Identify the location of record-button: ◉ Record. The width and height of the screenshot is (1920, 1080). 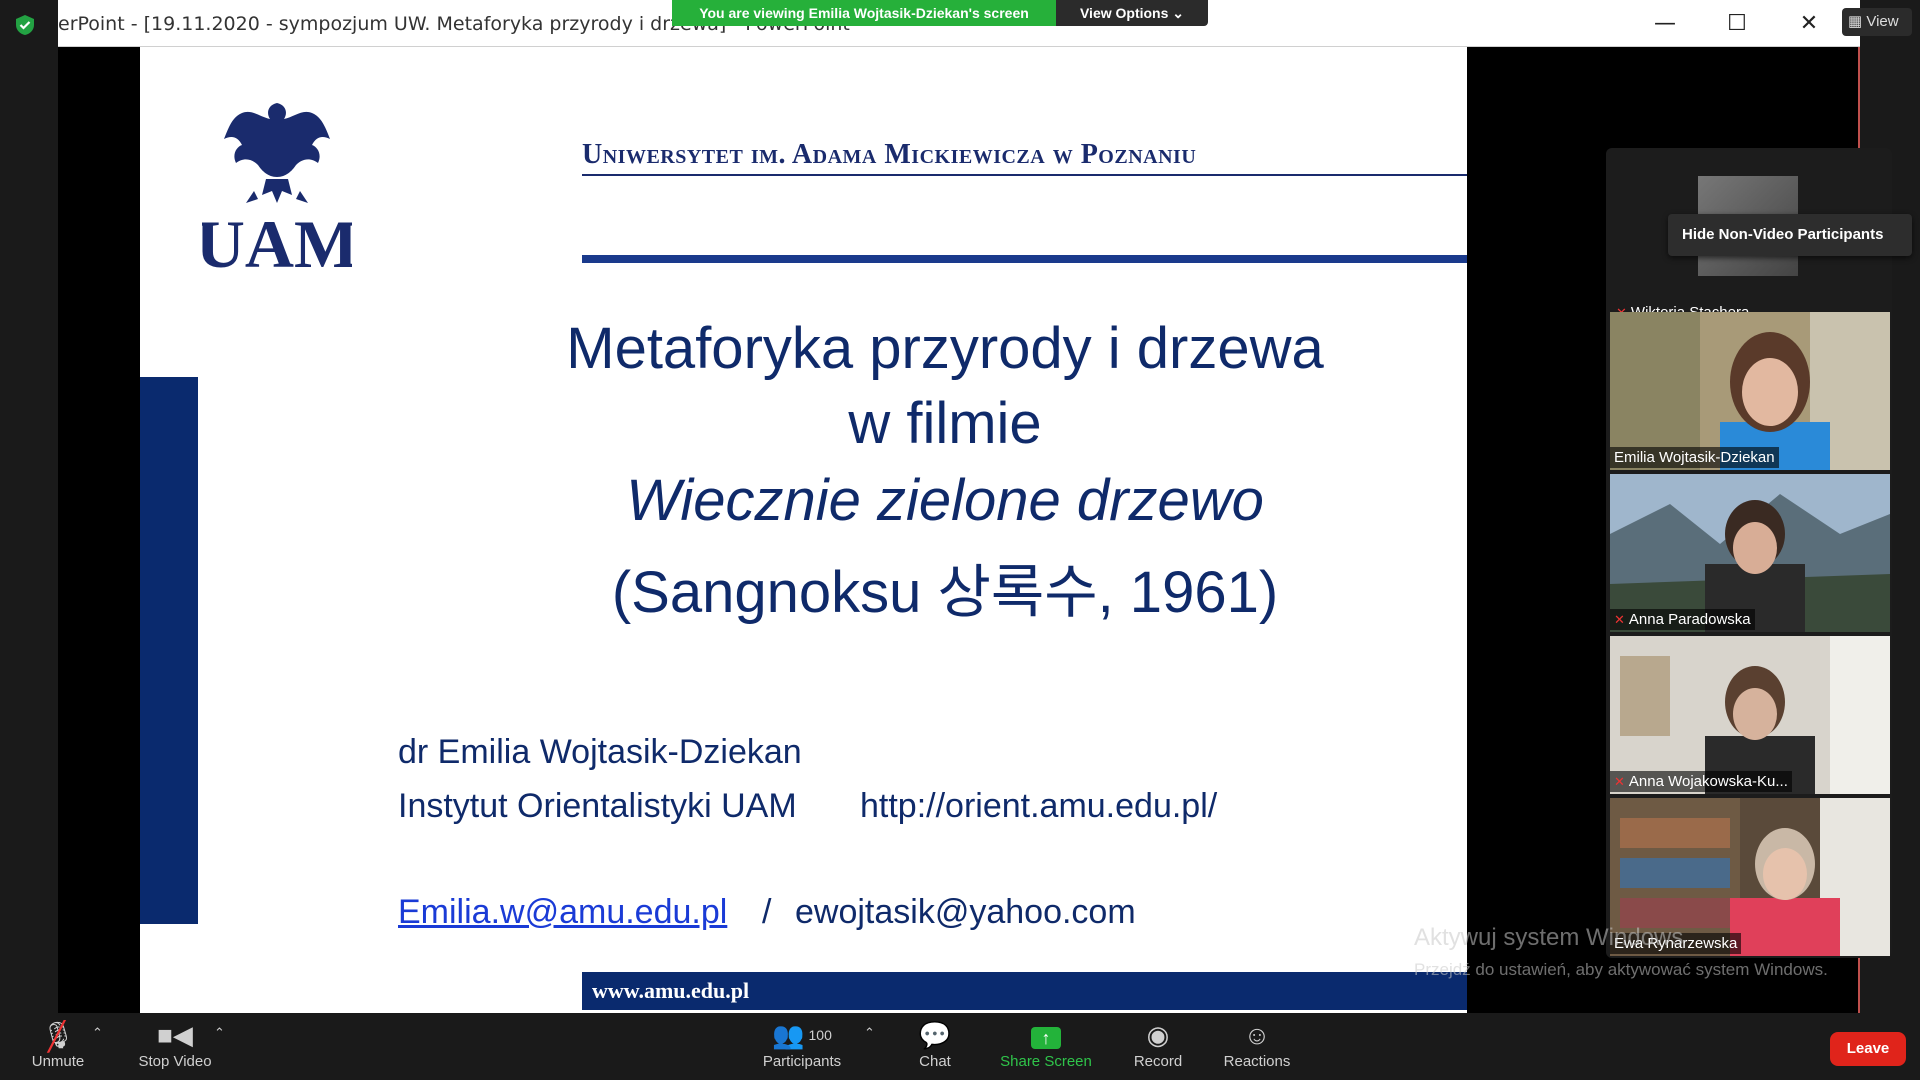
(1158, 1047).